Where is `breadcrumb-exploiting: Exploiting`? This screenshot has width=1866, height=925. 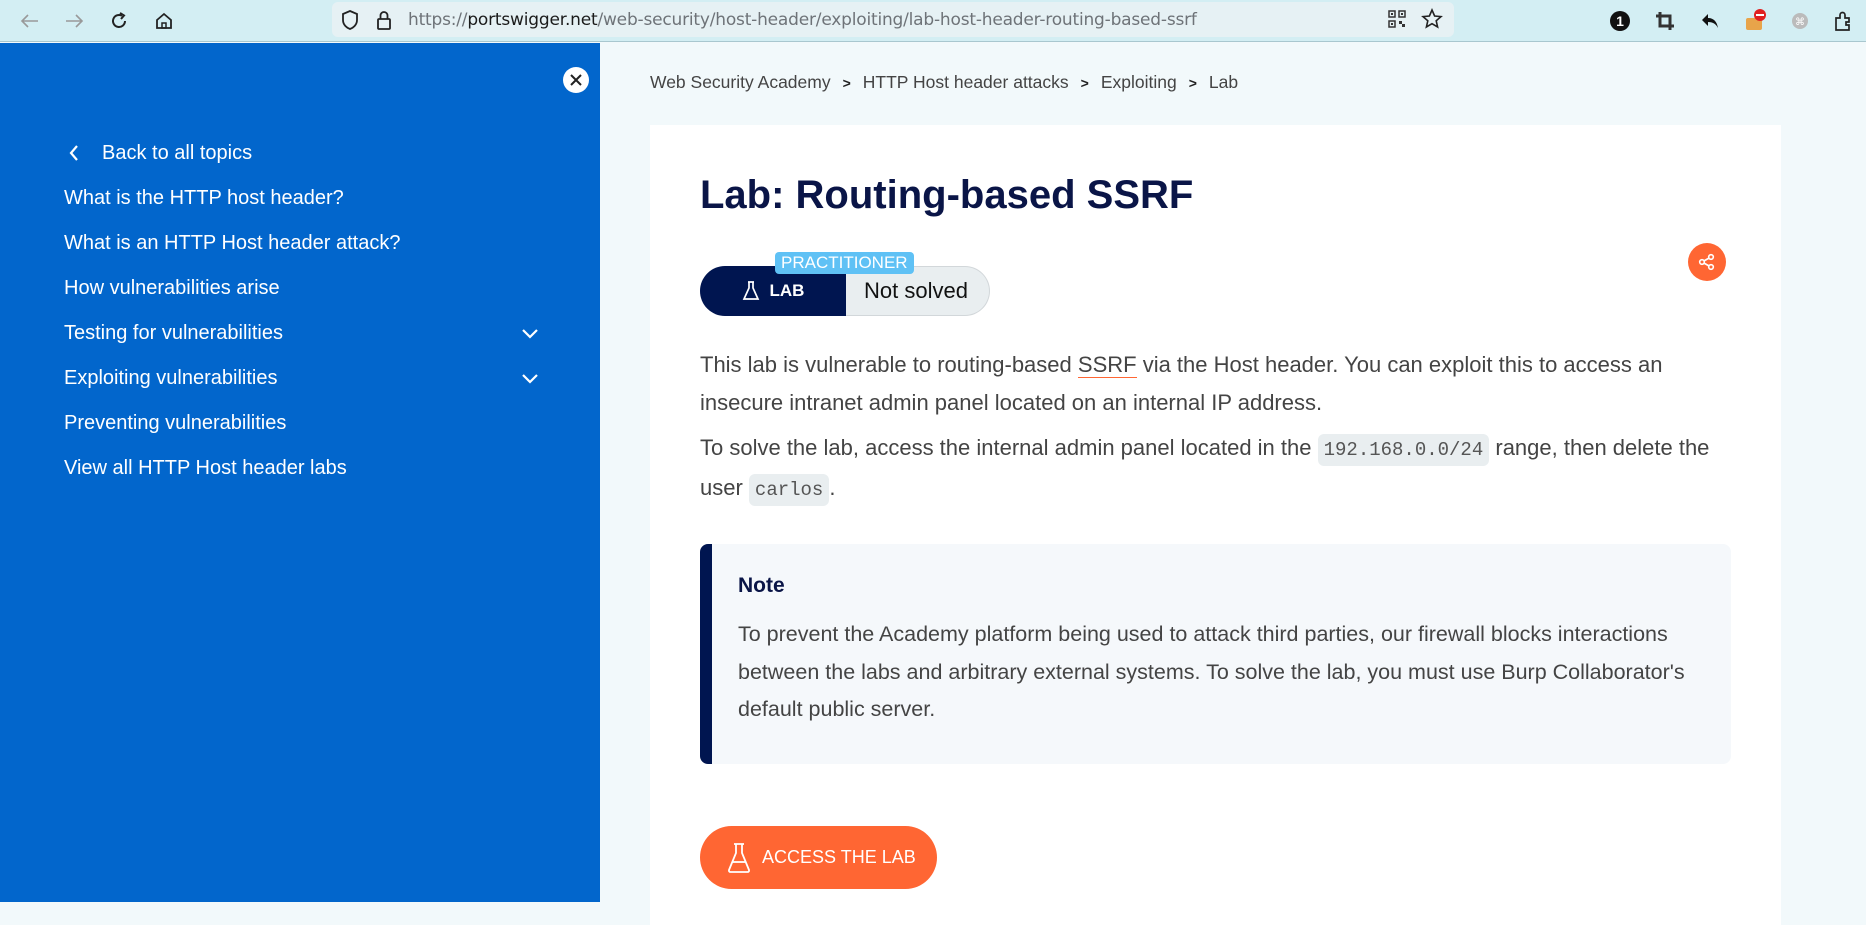 breadcrumb-exploiting: Exploiting is located at coordinates (1139, 82).